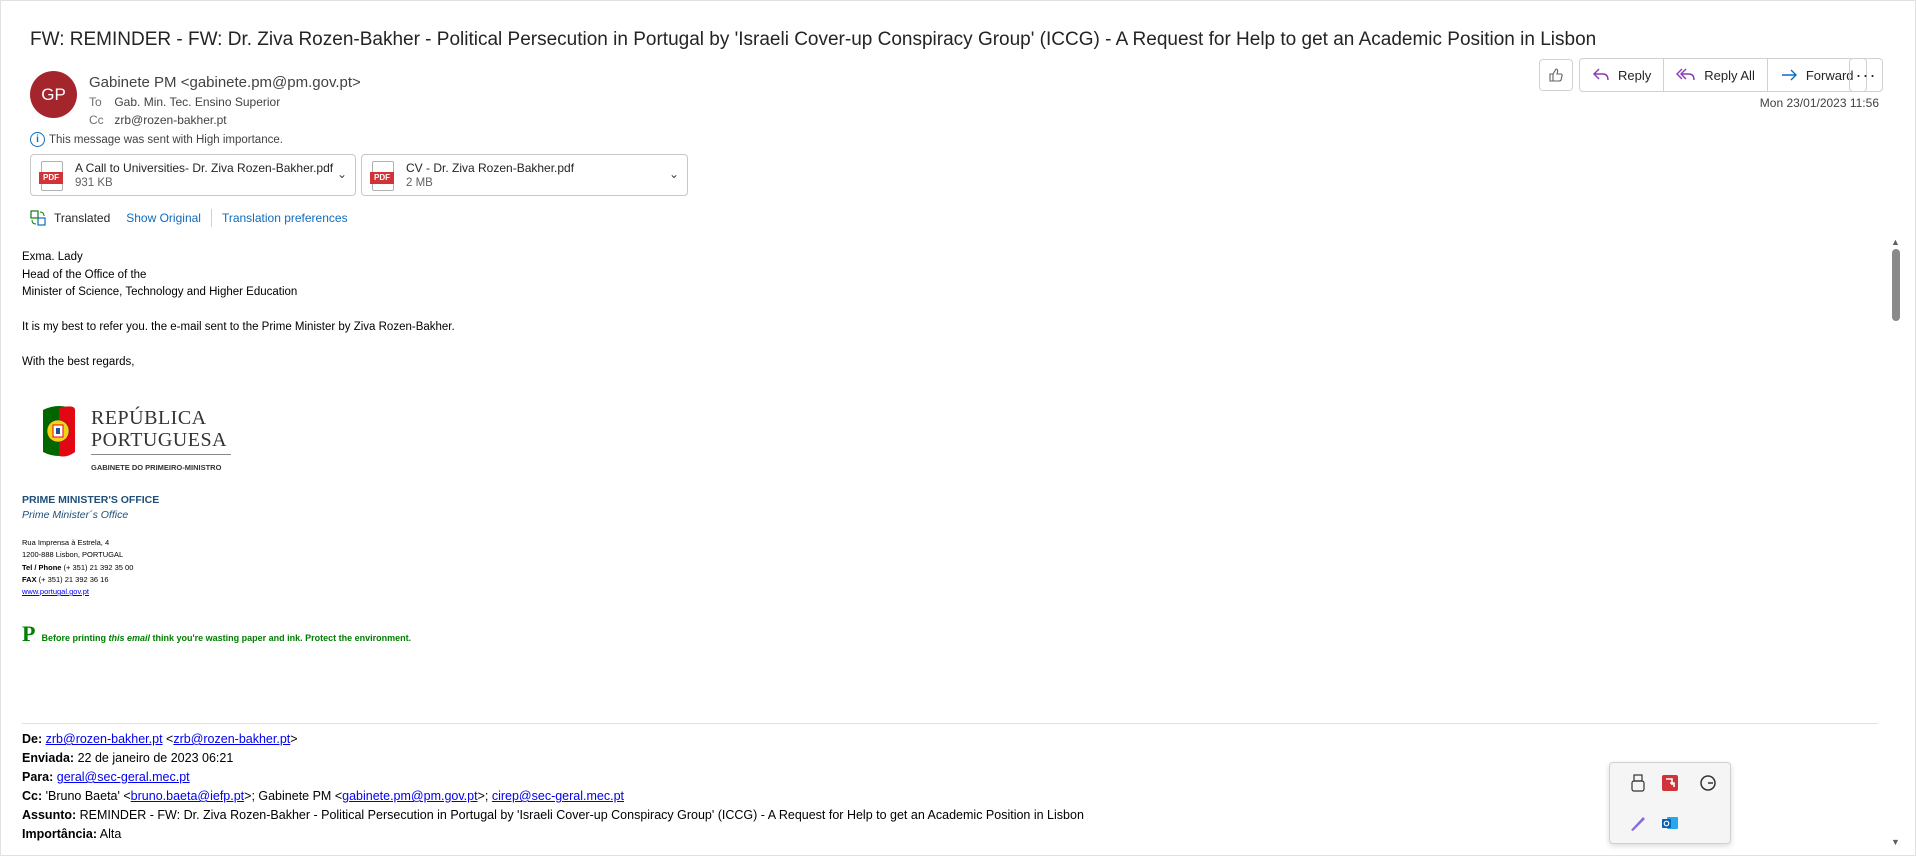  I want to click on fwd-value: 22 de janeiro de 2023 06:21, so click(154, 758).